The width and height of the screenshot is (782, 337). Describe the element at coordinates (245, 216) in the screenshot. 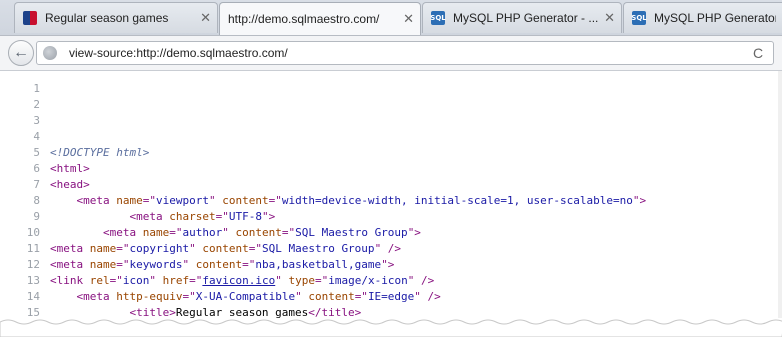

I see `source-token: UTF-8` at that location.